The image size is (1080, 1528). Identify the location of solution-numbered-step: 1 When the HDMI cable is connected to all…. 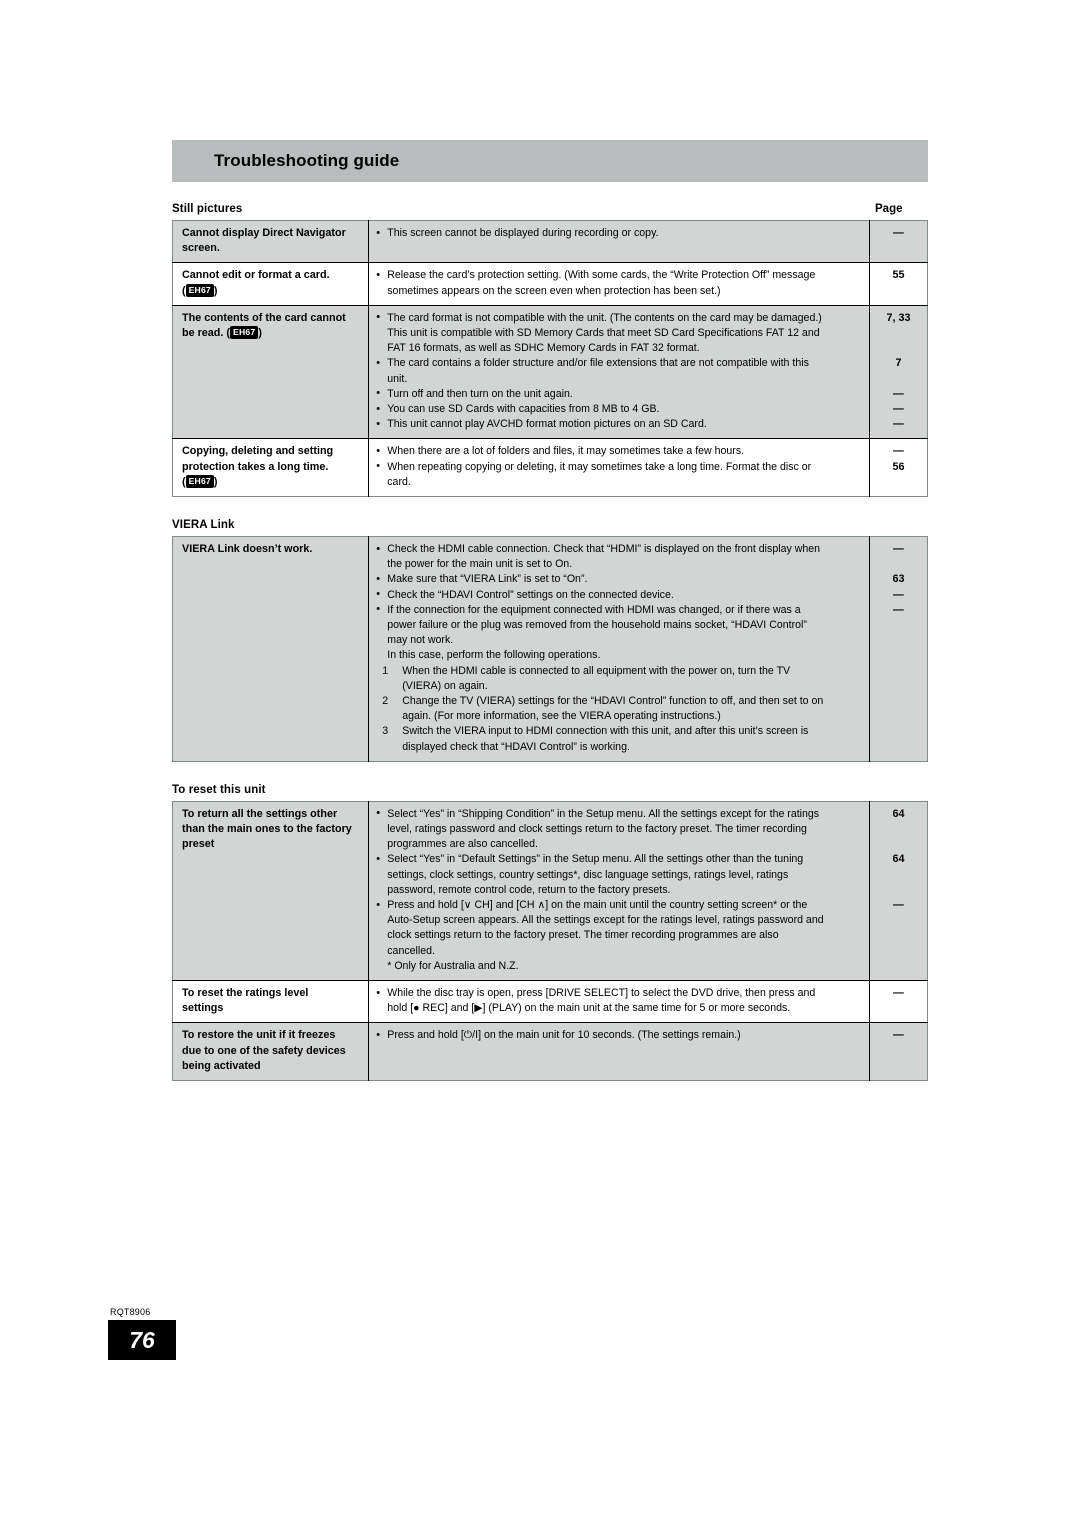
(618, 671).